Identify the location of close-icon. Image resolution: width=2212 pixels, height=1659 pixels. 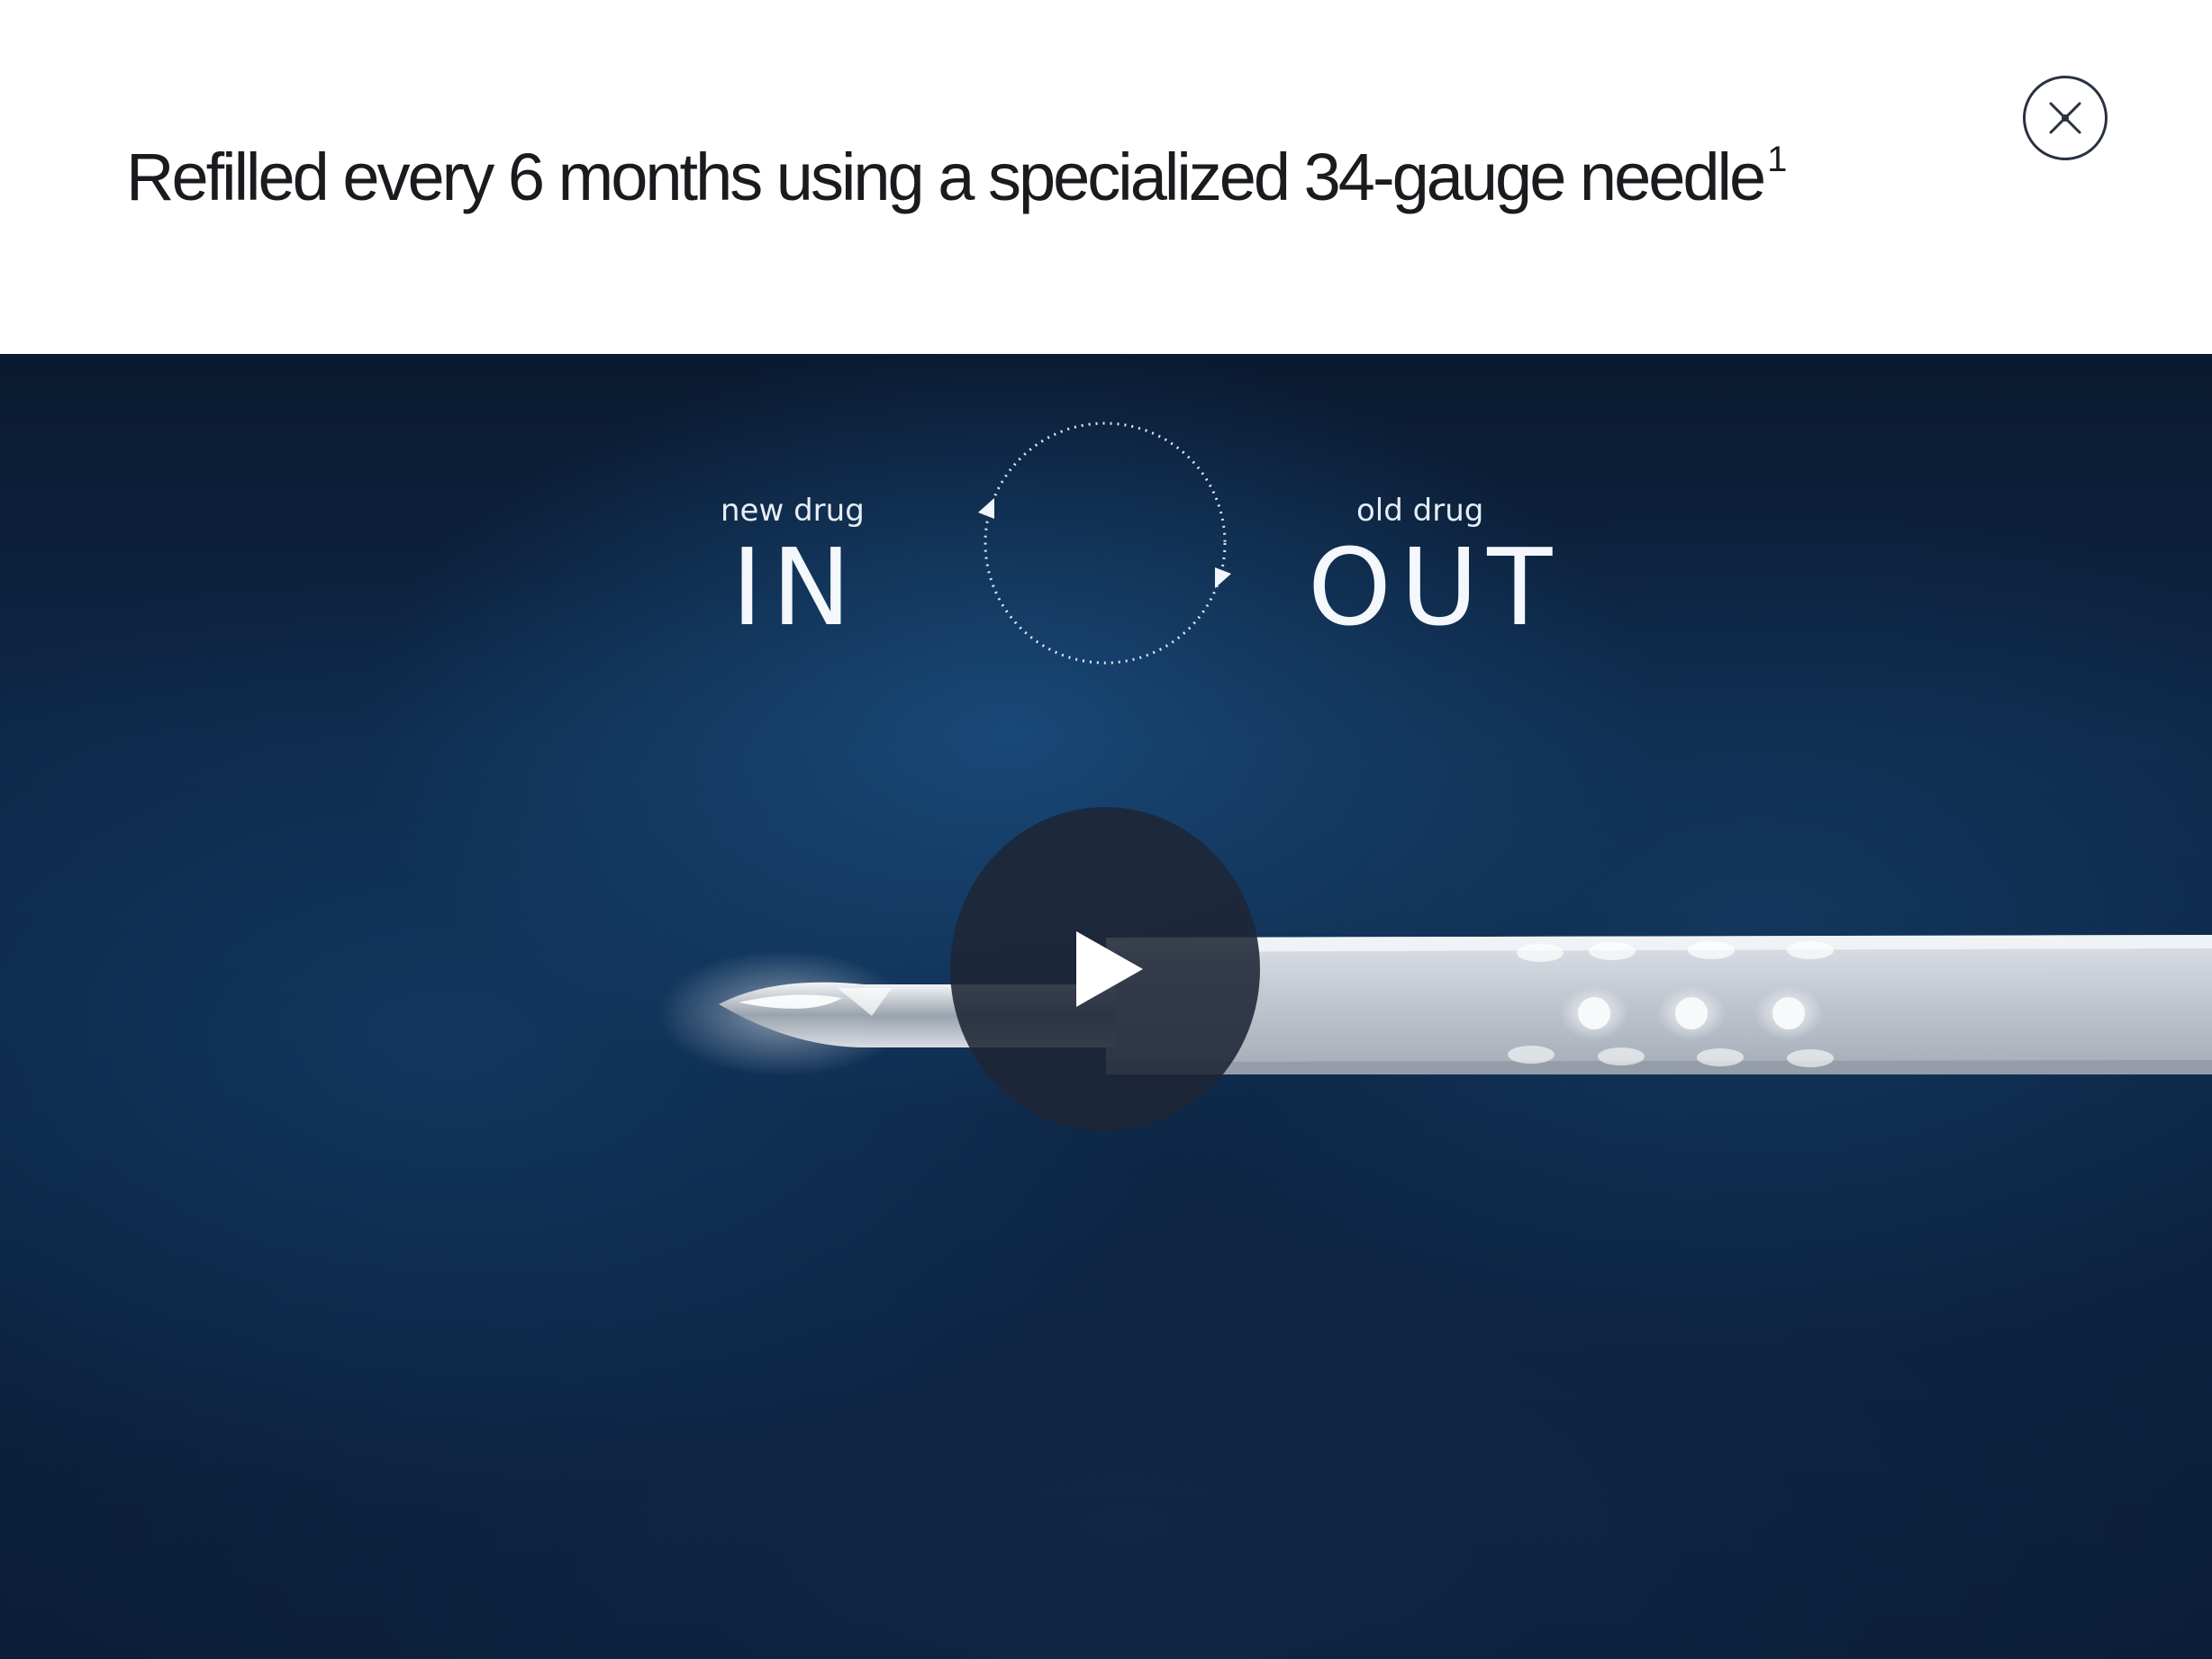
(2065, 118).